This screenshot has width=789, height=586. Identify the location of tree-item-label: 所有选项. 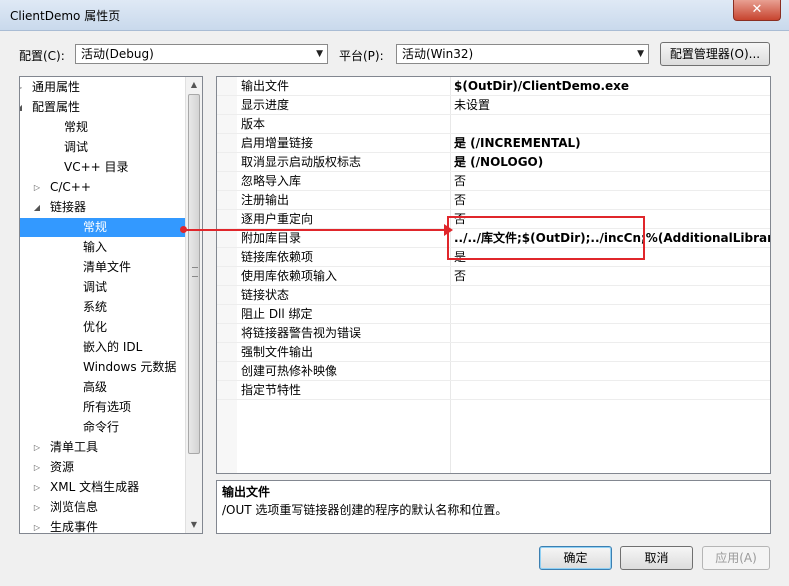
(107, 407).